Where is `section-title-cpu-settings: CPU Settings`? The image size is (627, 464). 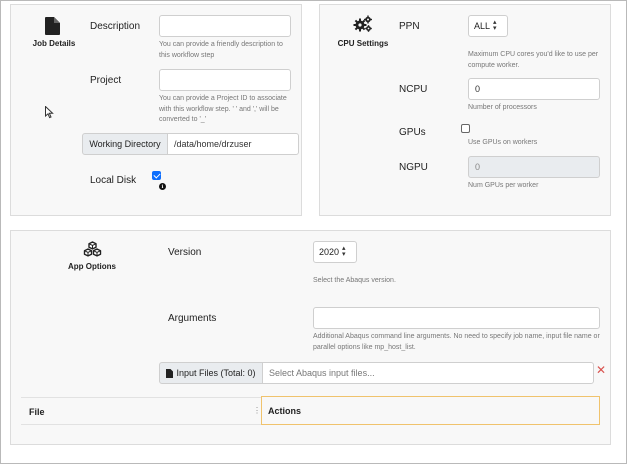
section-title-cpu-settings: CPU Settings is located at coordinates (363, 43).